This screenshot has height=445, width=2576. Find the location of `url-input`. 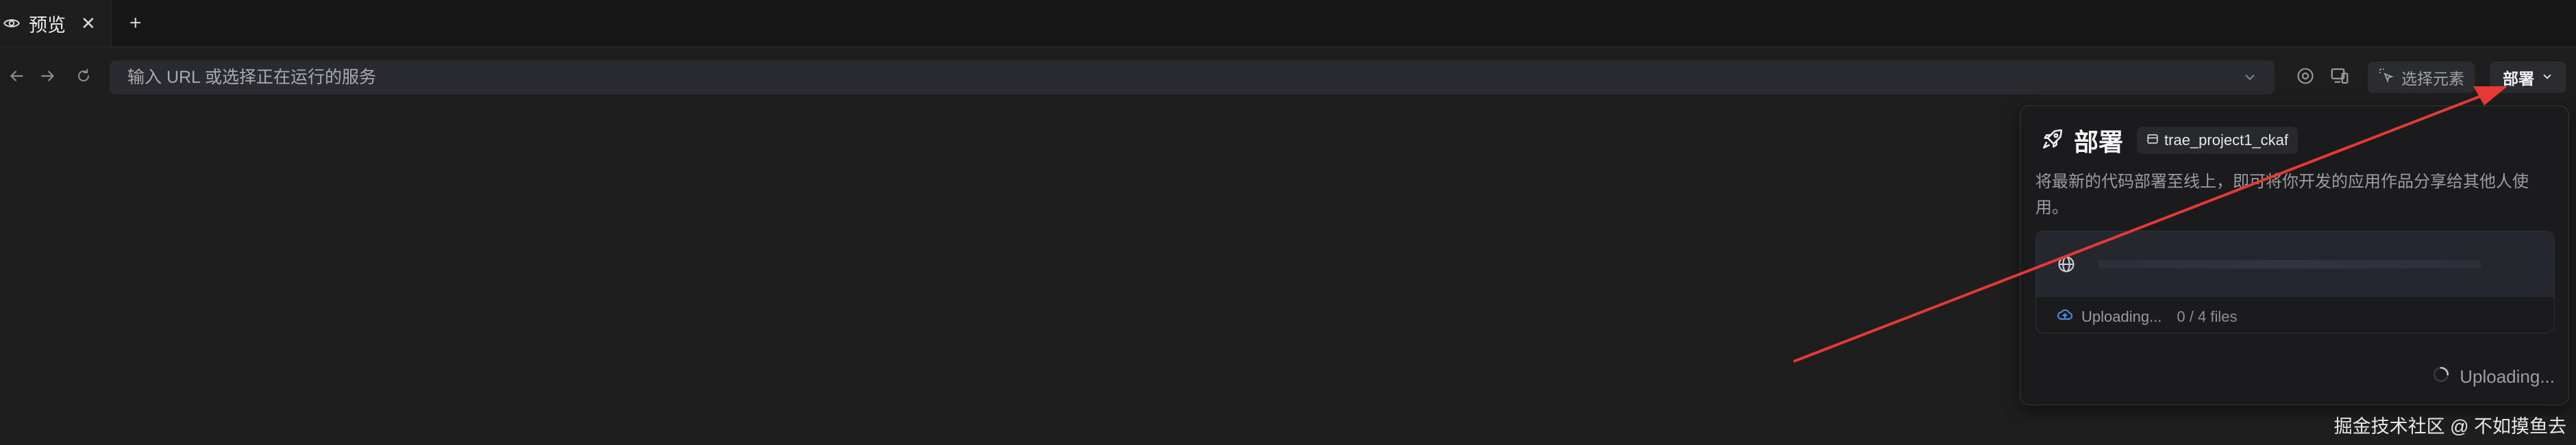

url-input is located at coordinates (1173, 77).